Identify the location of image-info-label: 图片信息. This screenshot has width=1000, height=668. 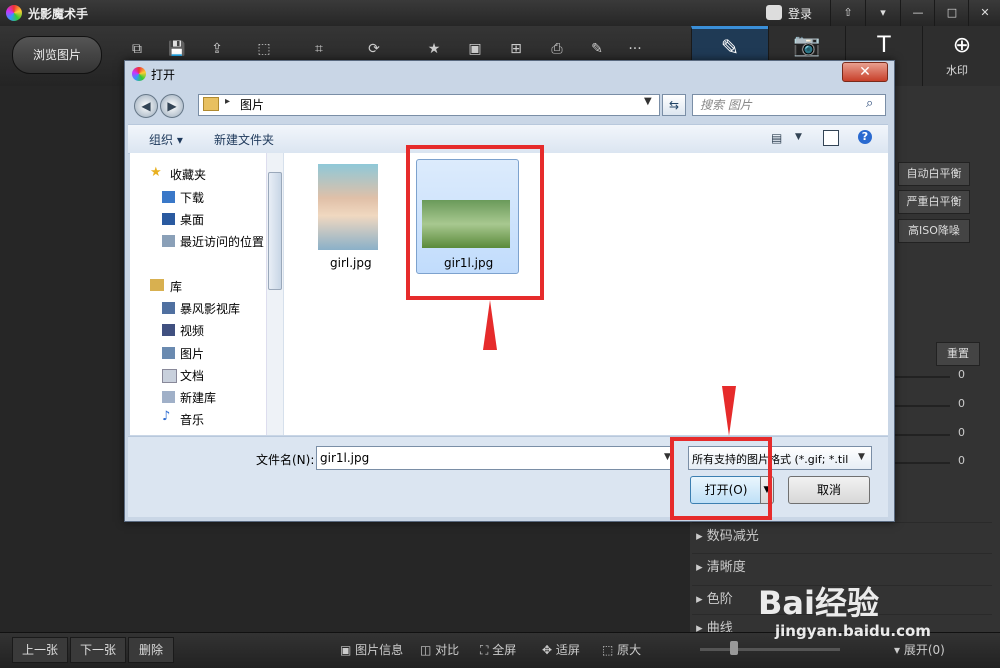
(379, 650).